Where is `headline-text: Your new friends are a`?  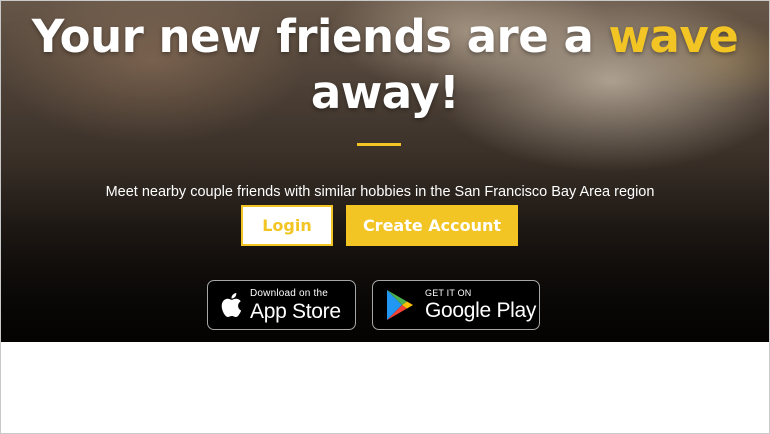
headline-text: Your new friends are a is located at coordinates (320, 36).